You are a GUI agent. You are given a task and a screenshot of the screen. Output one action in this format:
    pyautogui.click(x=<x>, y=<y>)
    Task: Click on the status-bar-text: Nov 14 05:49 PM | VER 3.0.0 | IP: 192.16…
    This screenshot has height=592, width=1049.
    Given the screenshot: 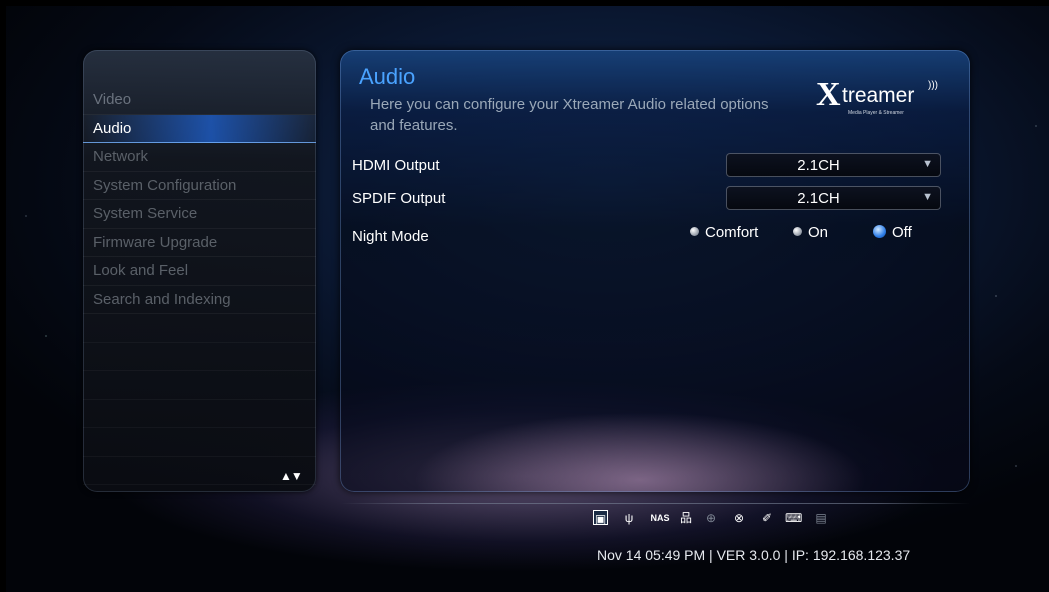 What is the action you would take?
    pyautogui.click(x=754, y=555)
    